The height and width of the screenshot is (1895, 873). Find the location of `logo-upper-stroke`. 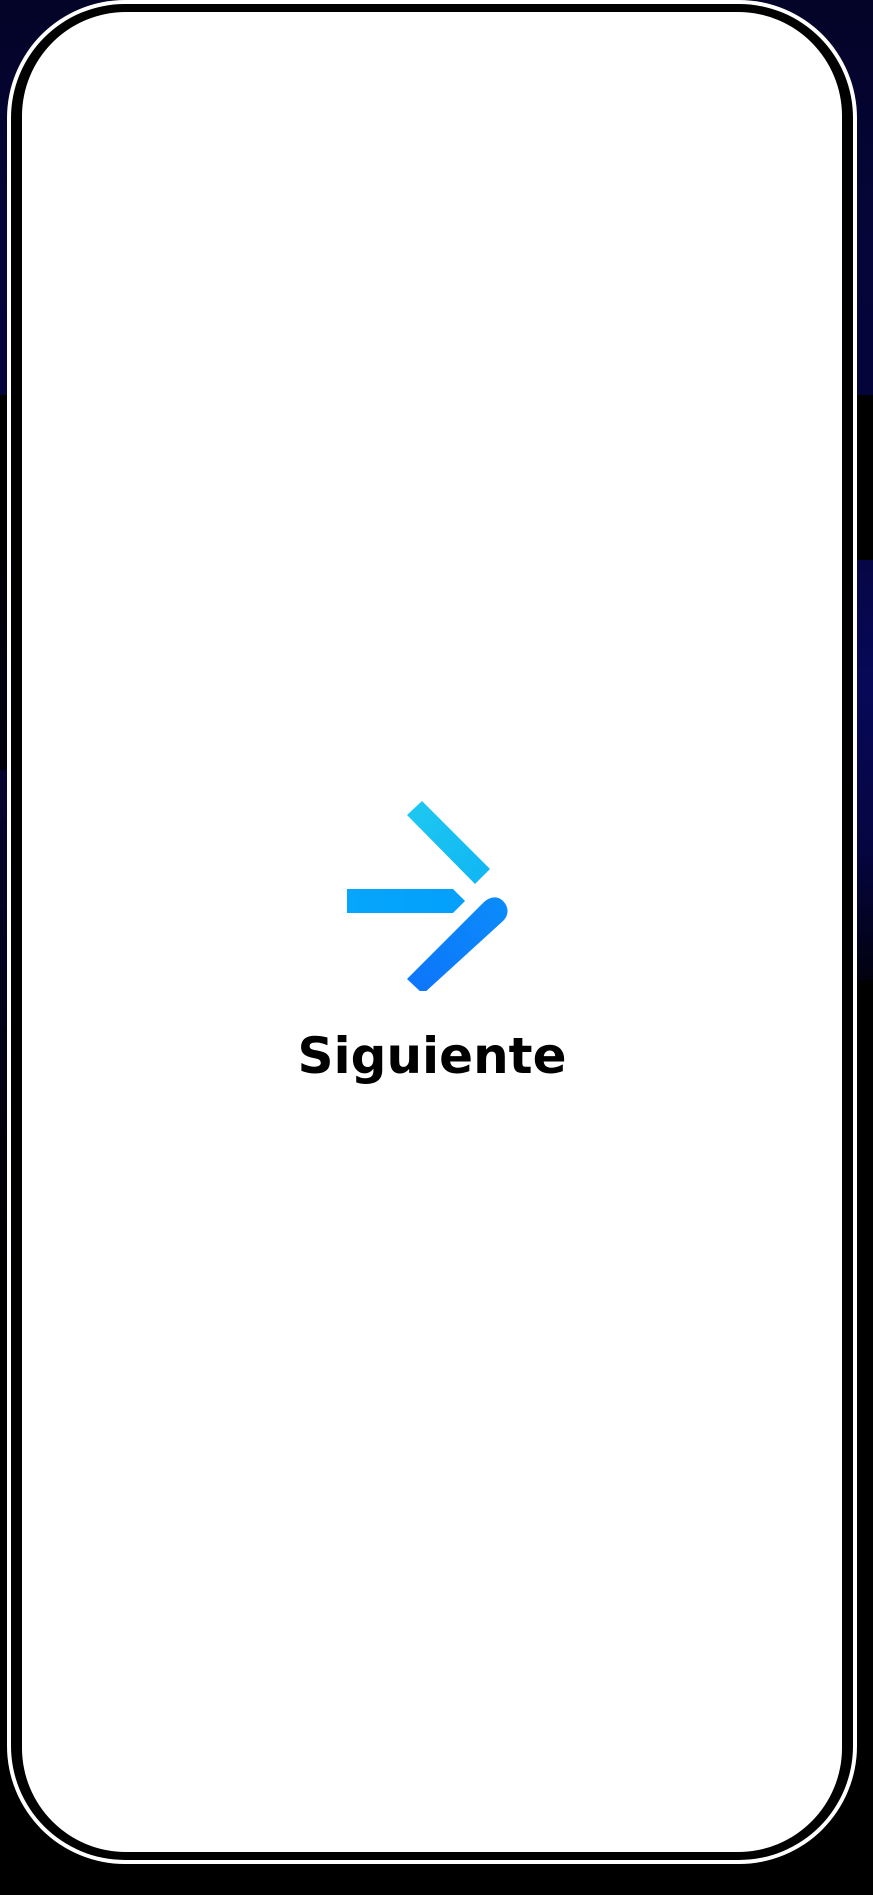

logo-upper-stroke is located at coordinates (448, 842).